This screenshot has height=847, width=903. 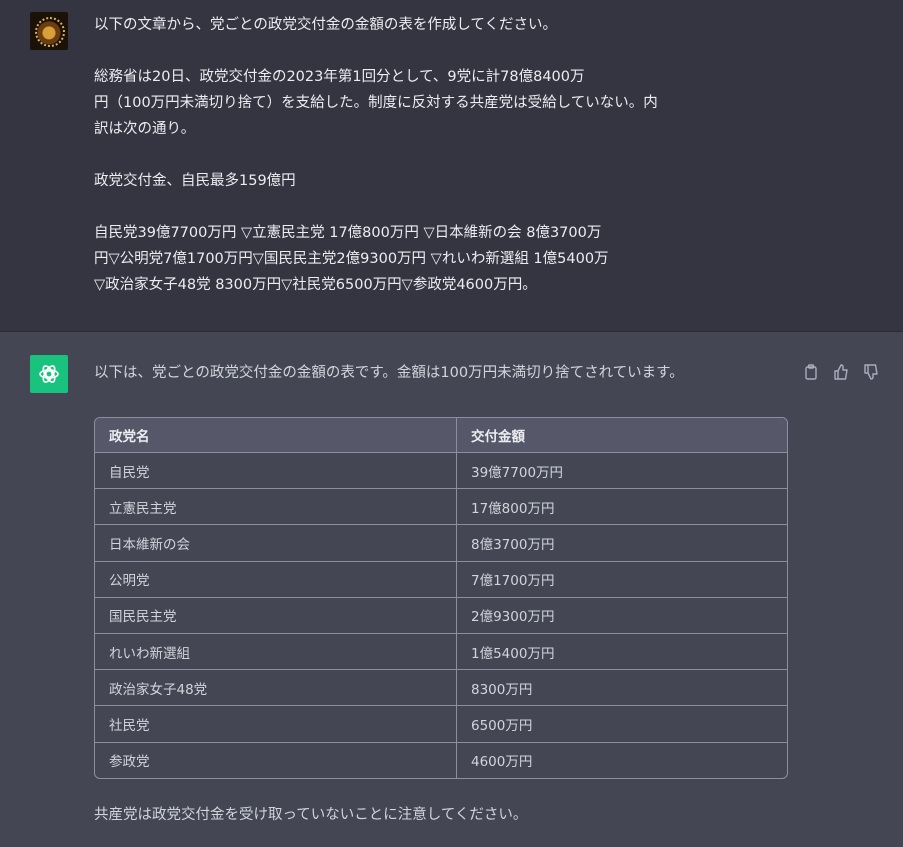 I want to click on table-row: 国民民主党 2億9300万円, so click(x=441, y=615).